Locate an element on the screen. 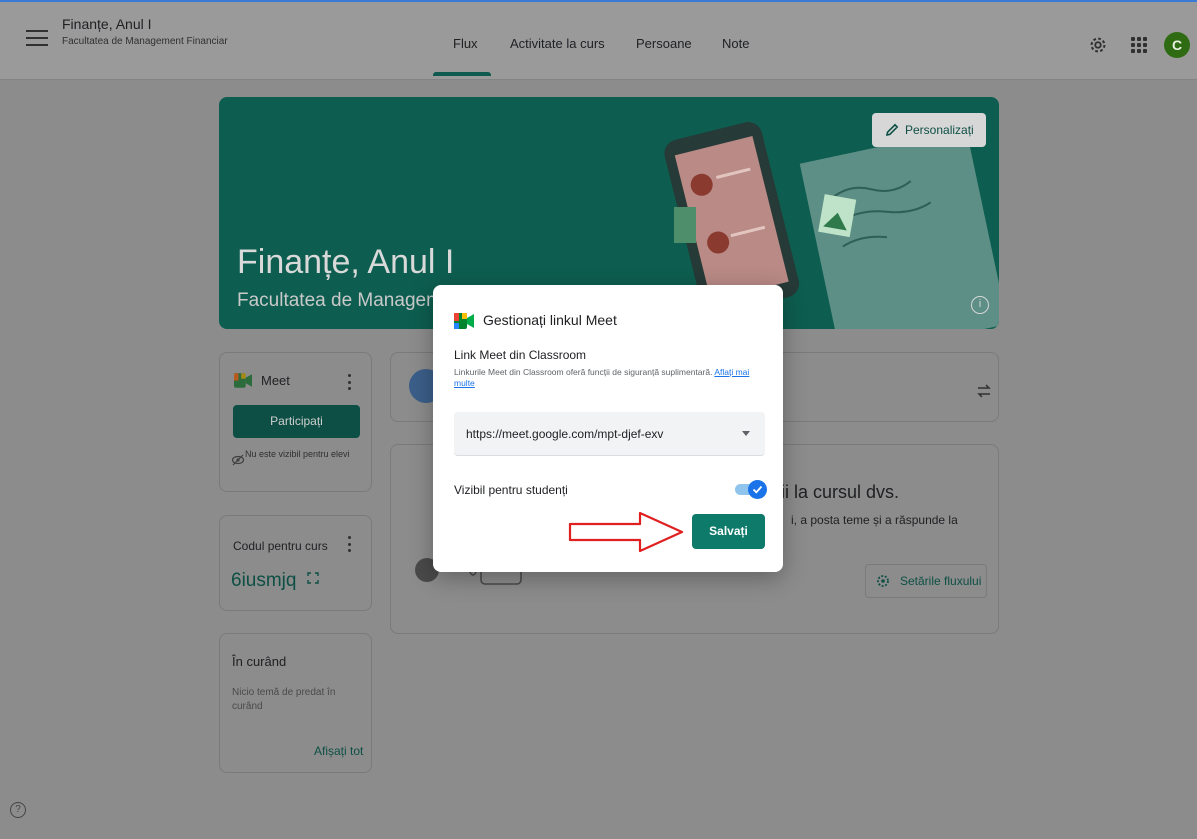 The width and height of the screenshot is (1197, 839). check-icon is located at coordinates (757, 489).